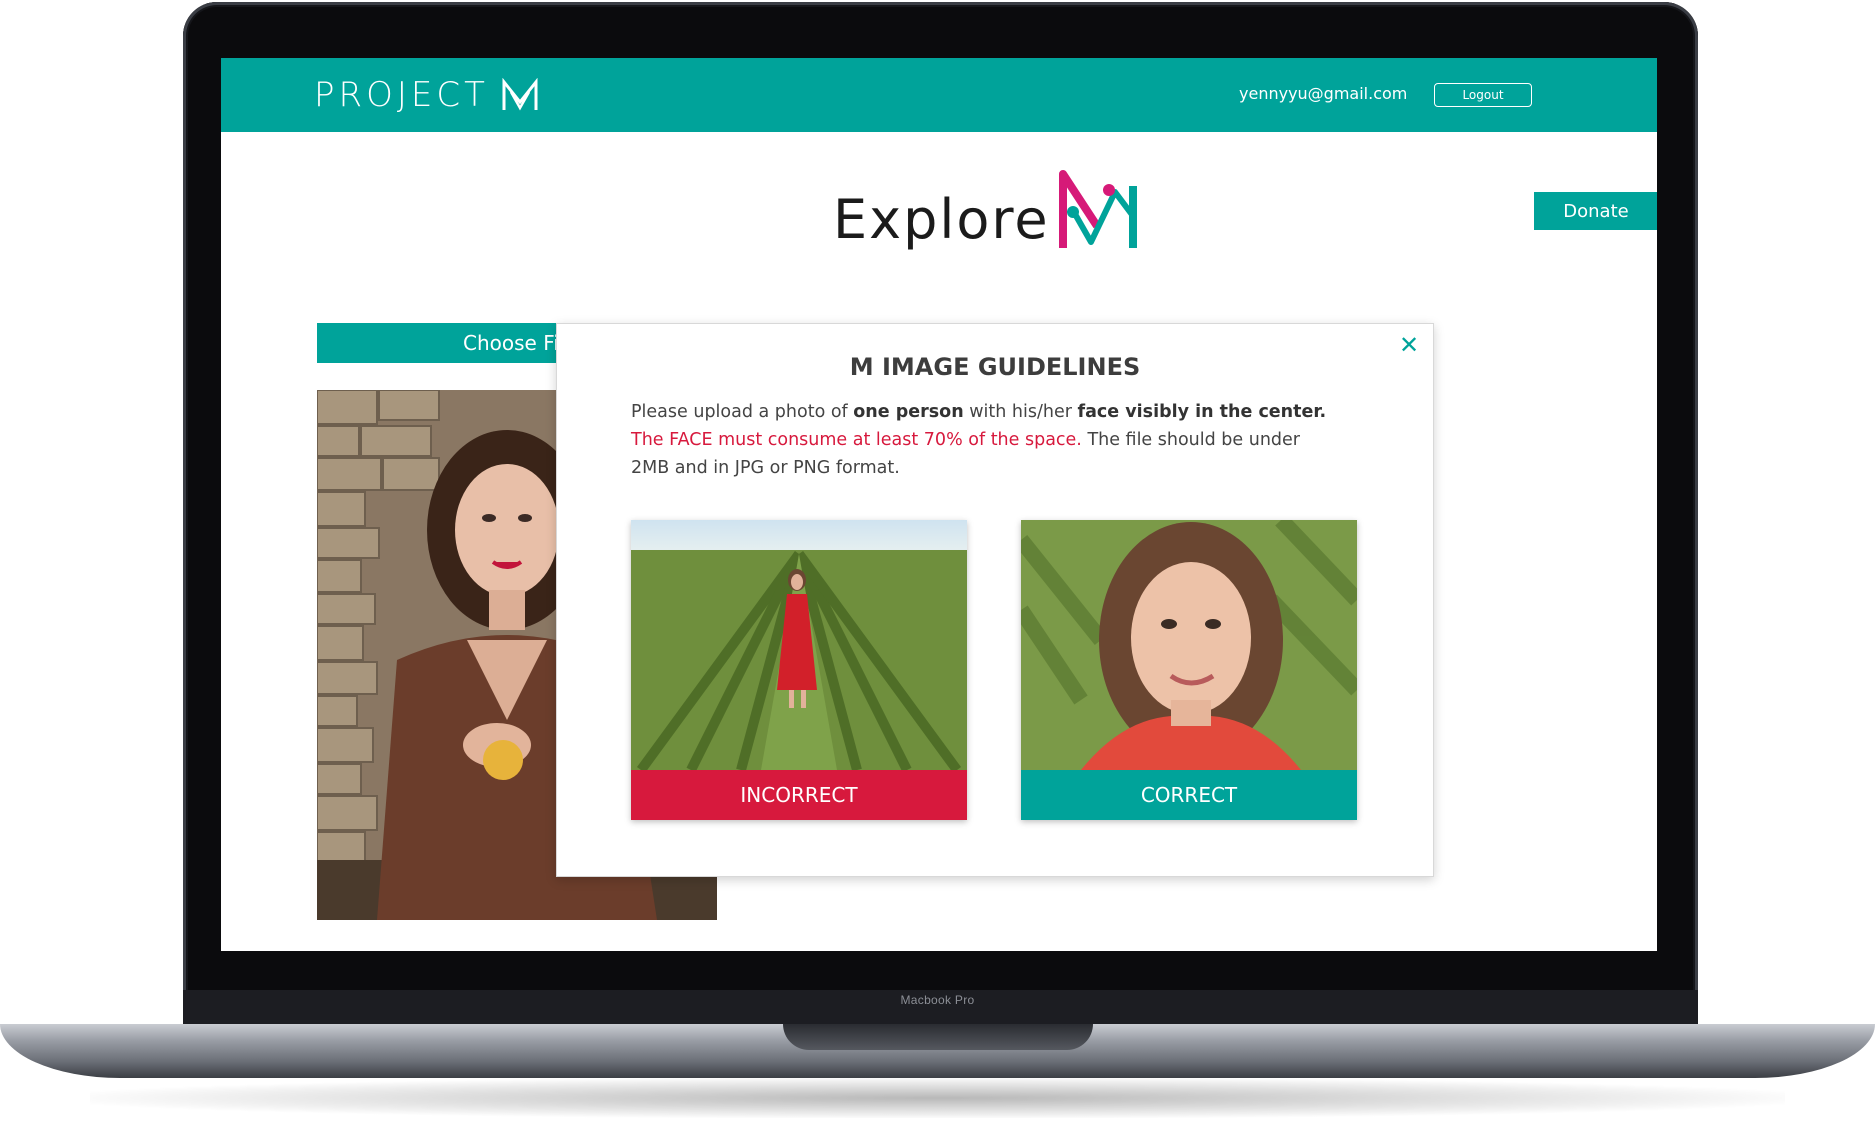  I want to click on project-m-logo: PROJECT, so click(426, 95).